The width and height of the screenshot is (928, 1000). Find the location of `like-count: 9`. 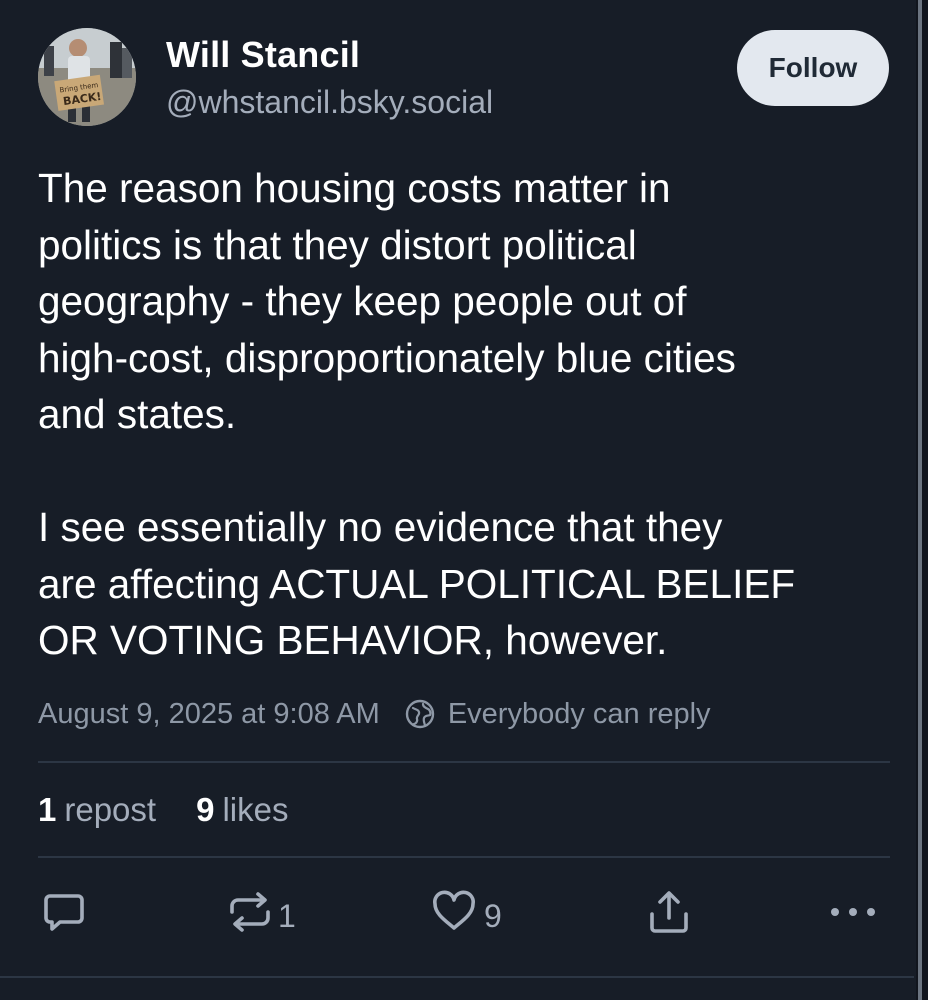

like-count: 9 is located at coordinates (493, 915).